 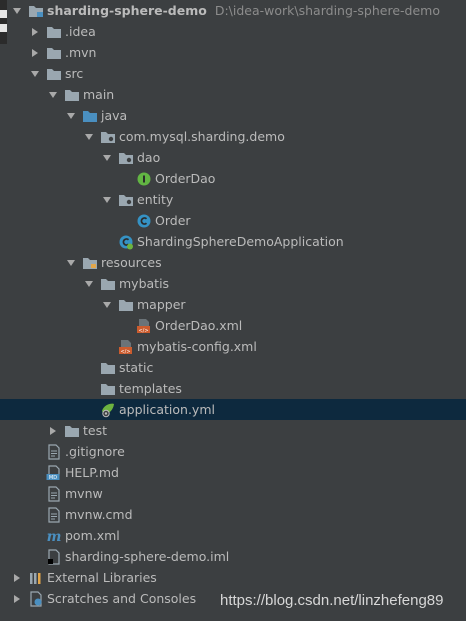 I want to click on tree-row: ShardingSphereDemoApplication, so click(x=233, y=241).